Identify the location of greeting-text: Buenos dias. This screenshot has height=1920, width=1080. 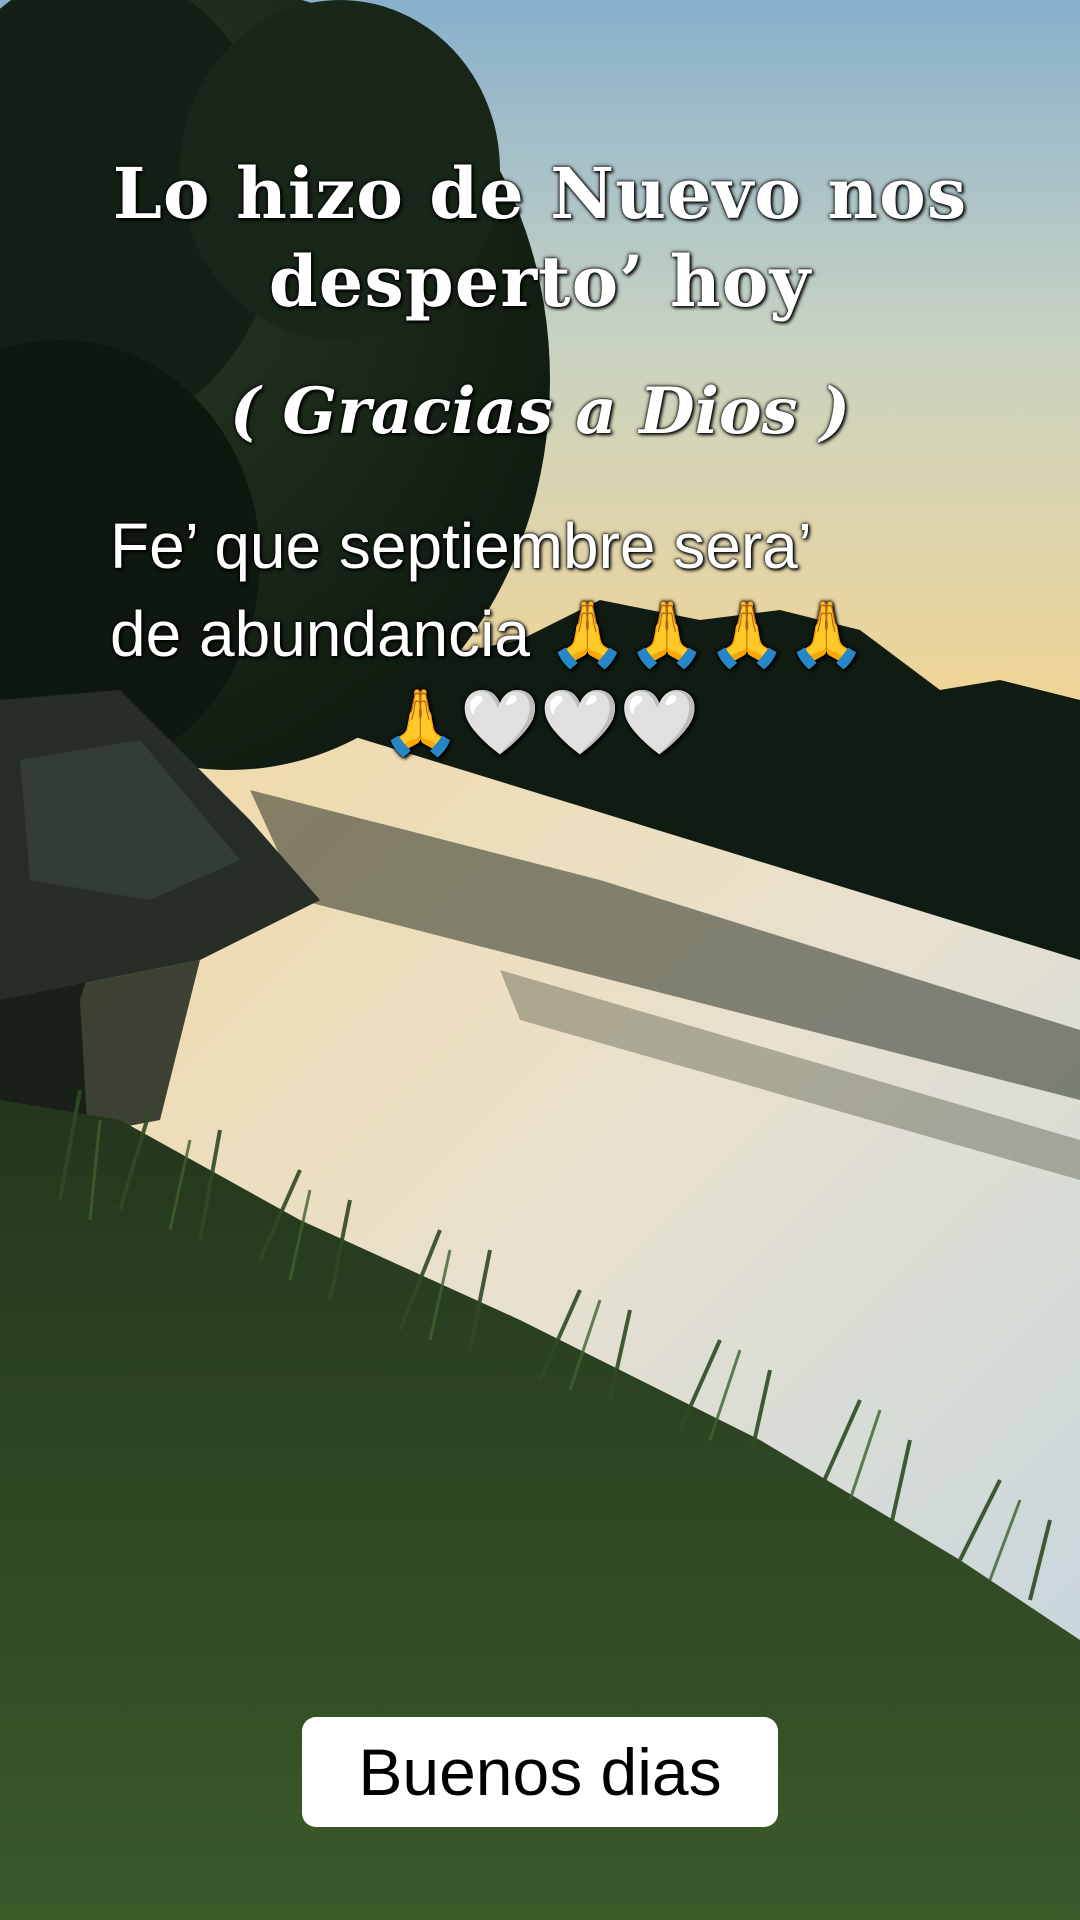
(540, 1772).